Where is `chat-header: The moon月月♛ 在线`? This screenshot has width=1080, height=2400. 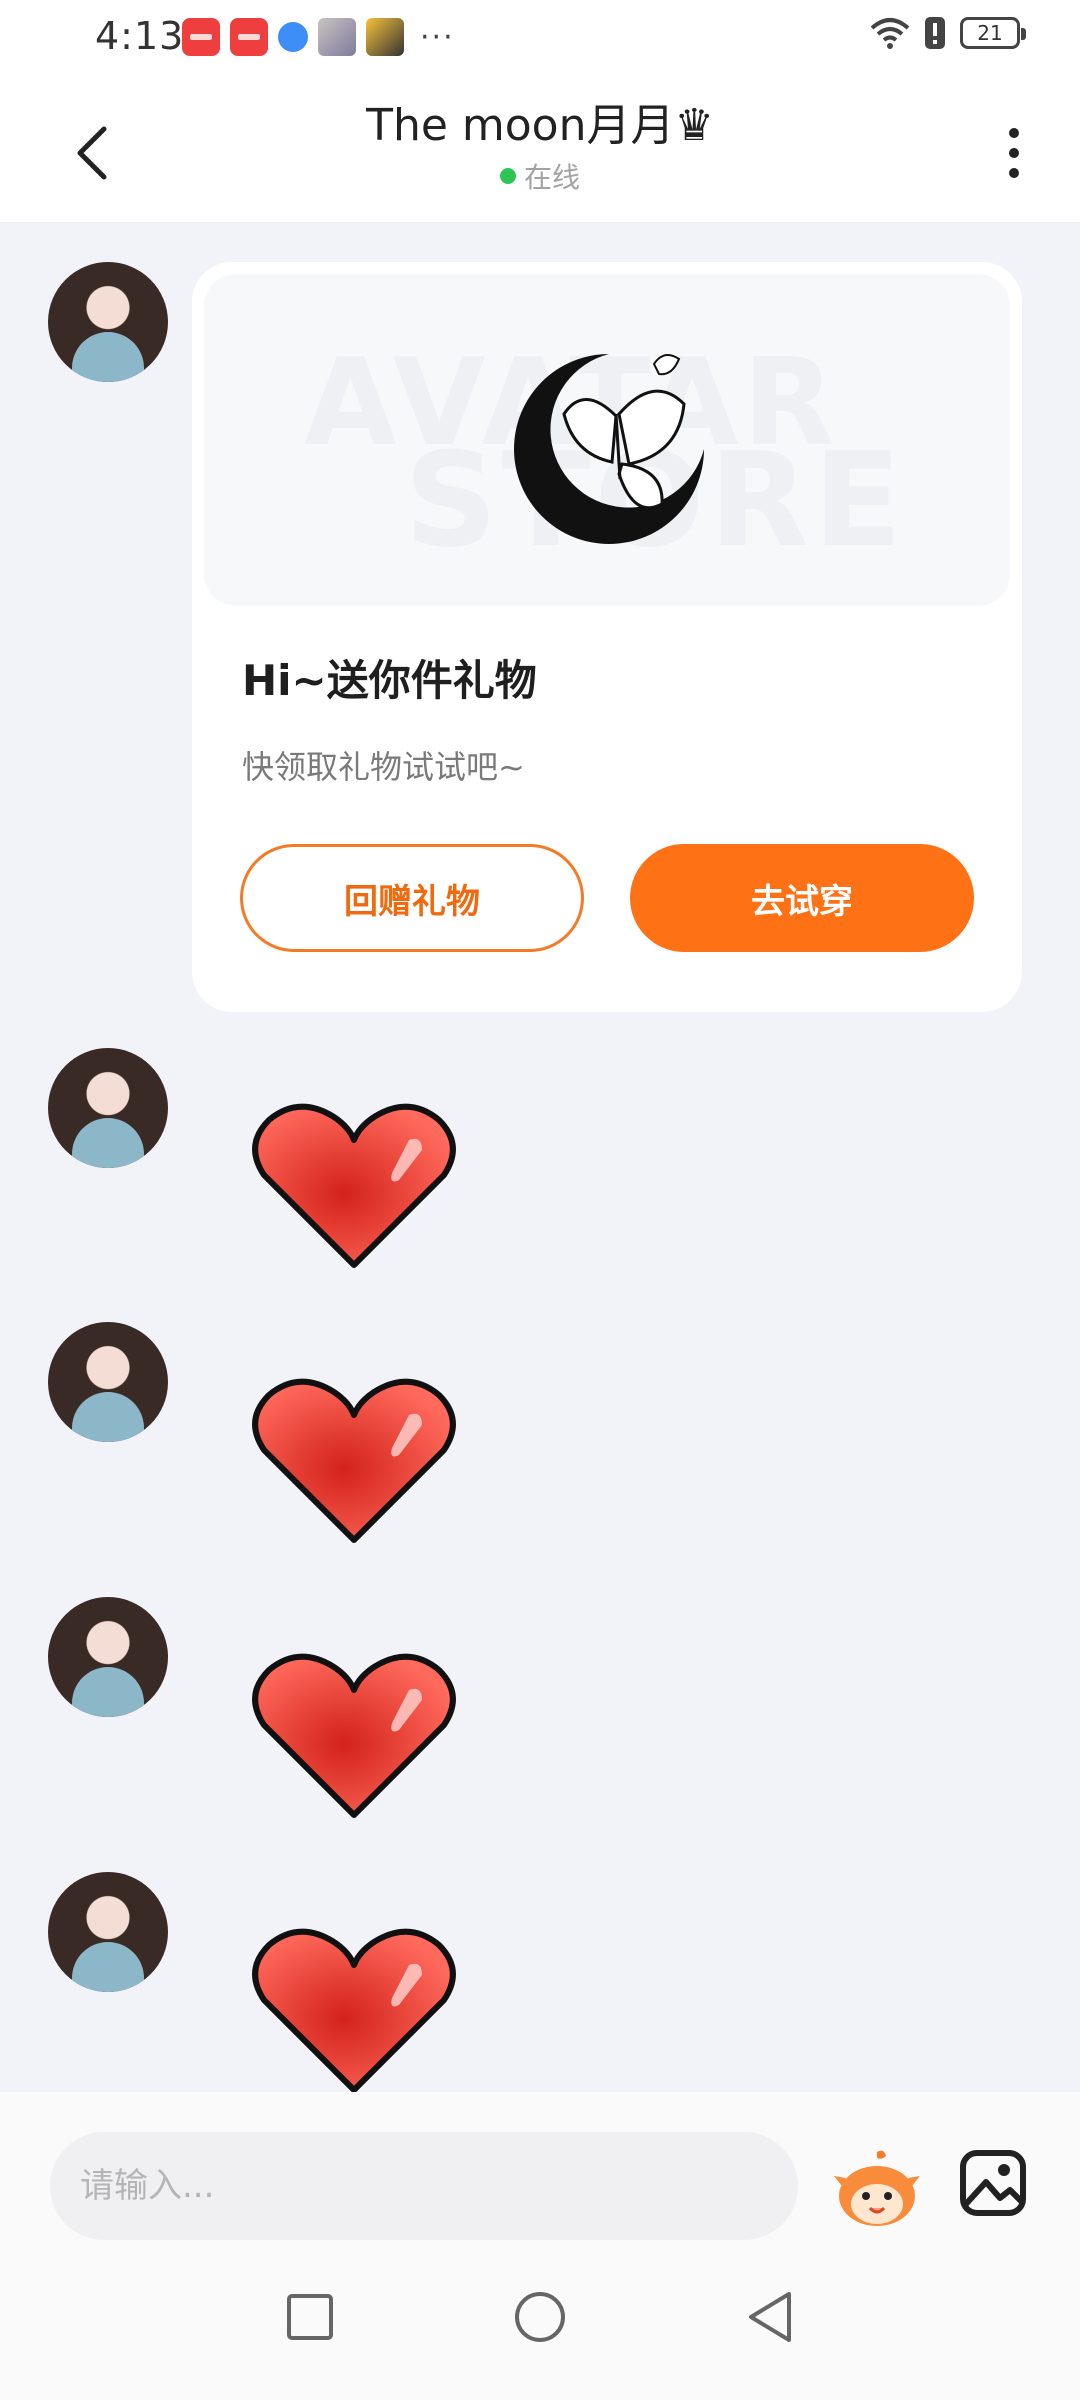
chat-header: The moon月月♛ 在线 is located at coordinates (540, 151).